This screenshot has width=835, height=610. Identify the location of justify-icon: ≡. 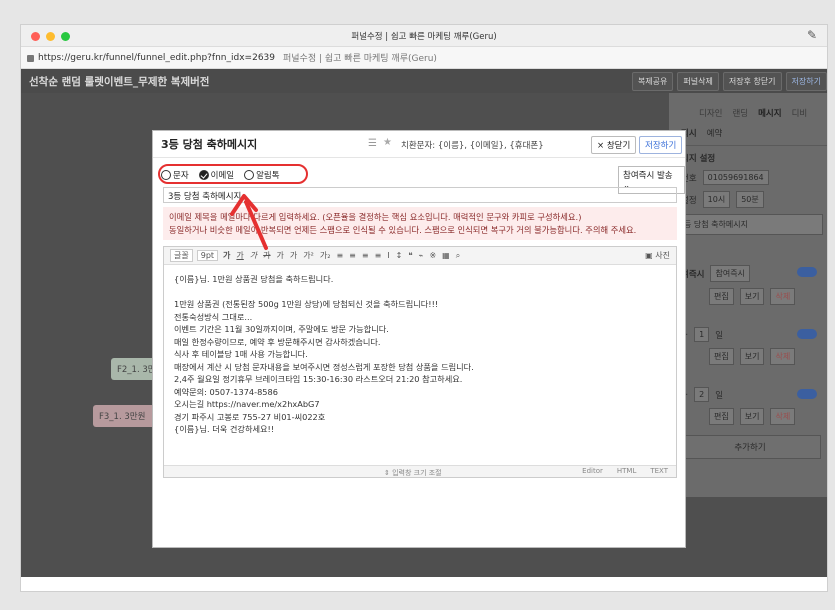
(378, 255).